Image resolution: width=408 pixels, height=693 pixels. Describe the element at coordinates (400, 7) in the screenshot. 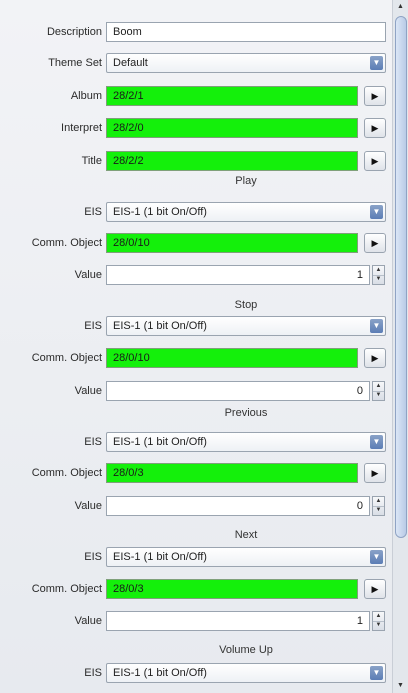

I see `scroll-up-icon: ▲` at that location.